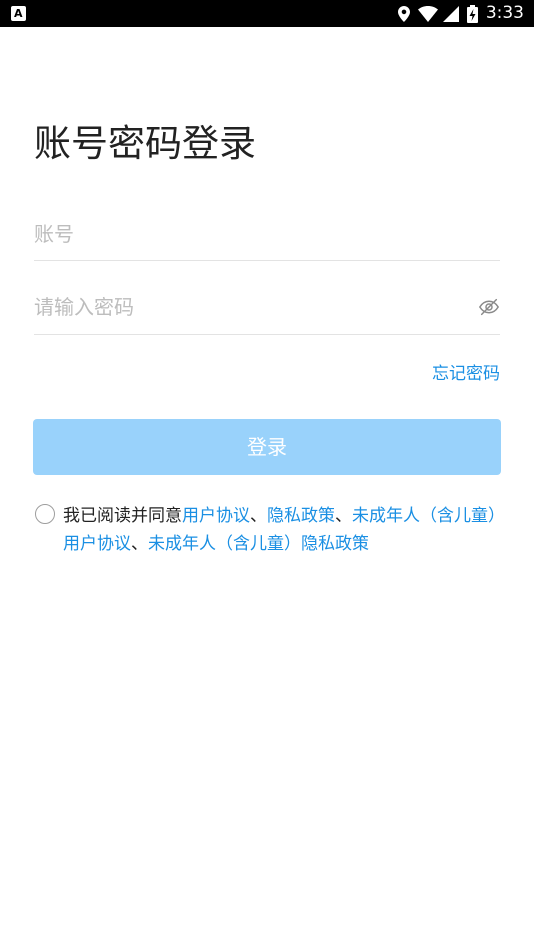 The height and width of the screenshot is (950, 534). I want to click on agreement-checkbox, so click(45, 514).